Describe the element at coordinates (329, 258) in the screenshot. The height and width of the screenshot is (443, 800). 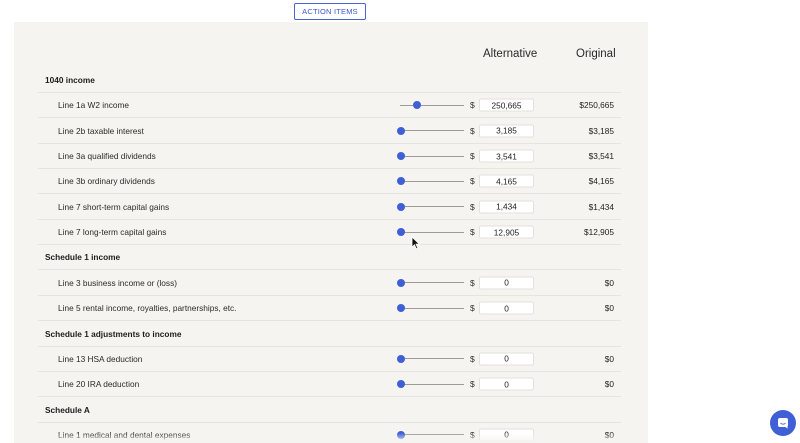
I see `section-header: Schedule 1 income` at that location.